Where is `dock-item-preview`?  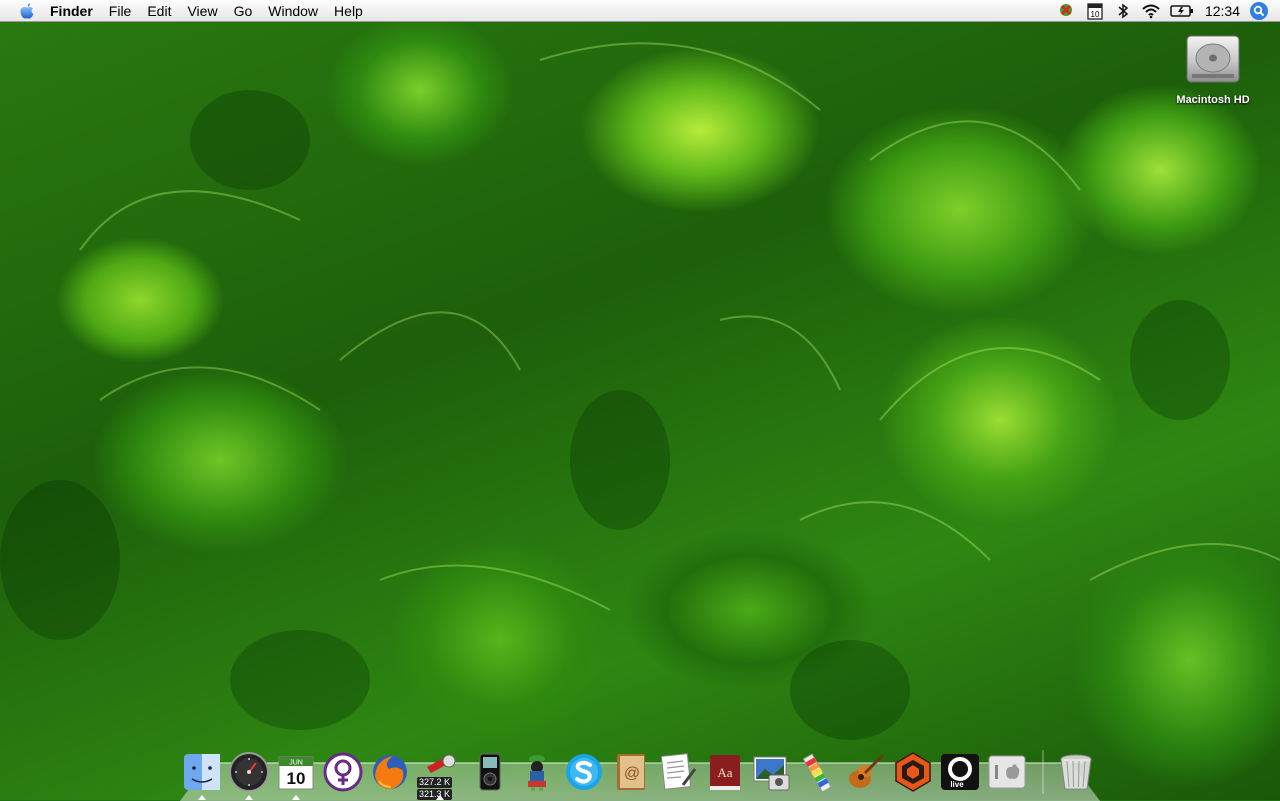
dock-item-preview is located at coordinates (678, 772).